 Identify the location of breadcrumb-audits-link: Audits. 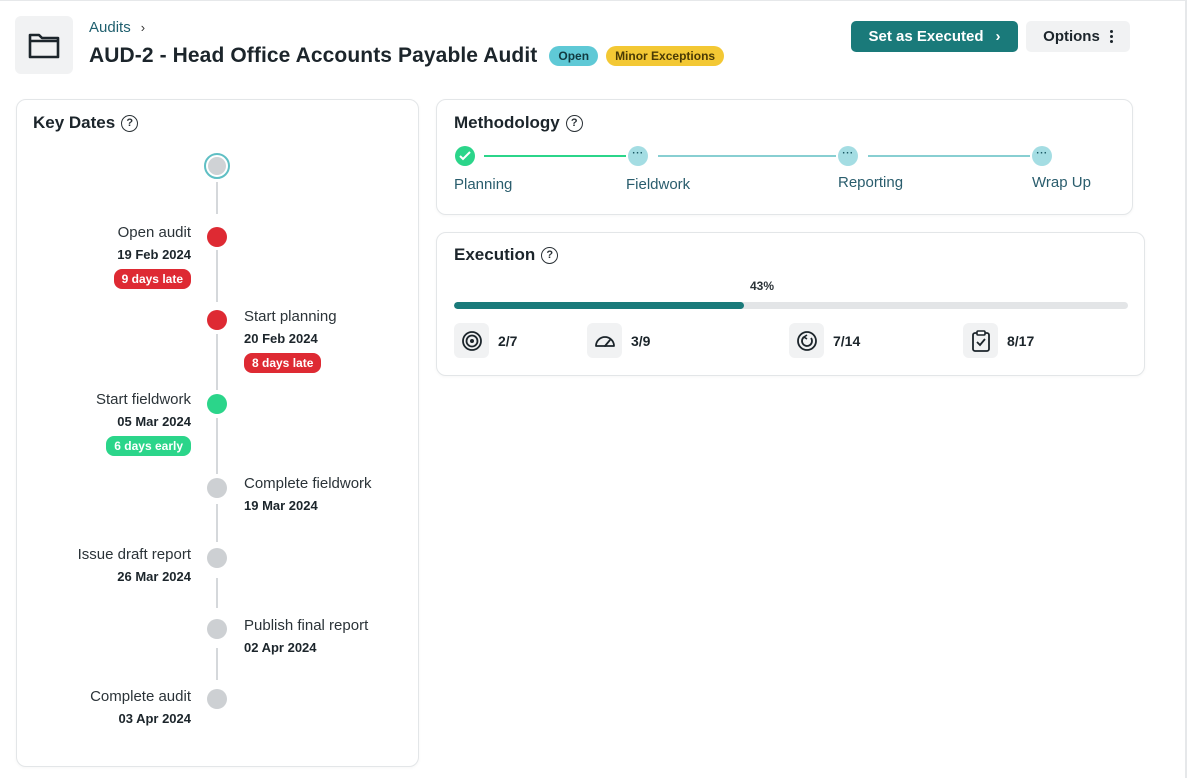
(110, 27).